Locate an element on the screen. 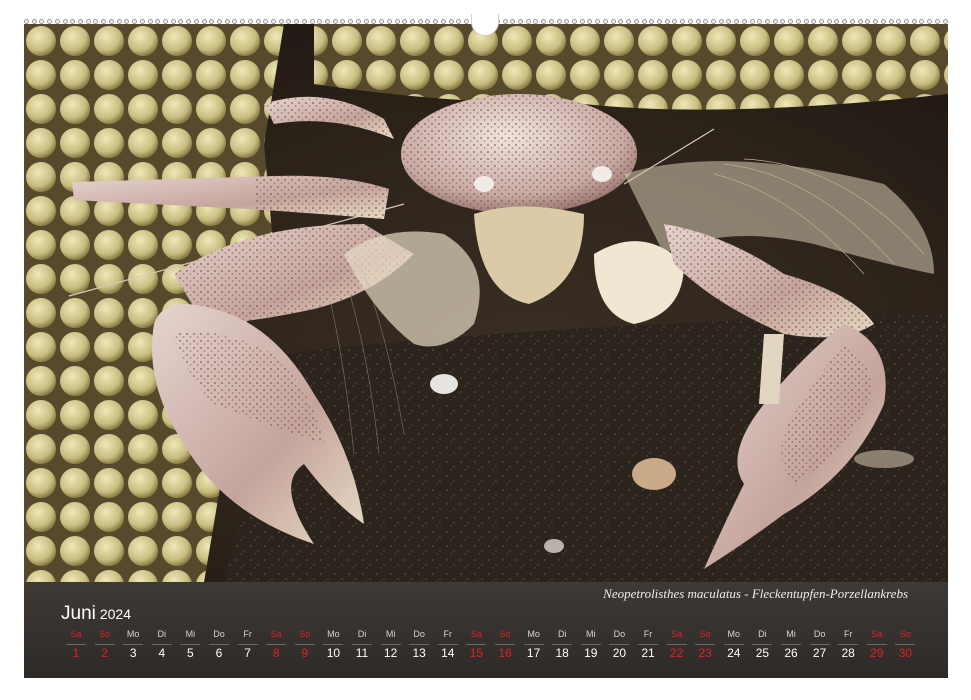 The image size is (971, 700). day-cell: Sa 15 is located at coordinates (476, 644).